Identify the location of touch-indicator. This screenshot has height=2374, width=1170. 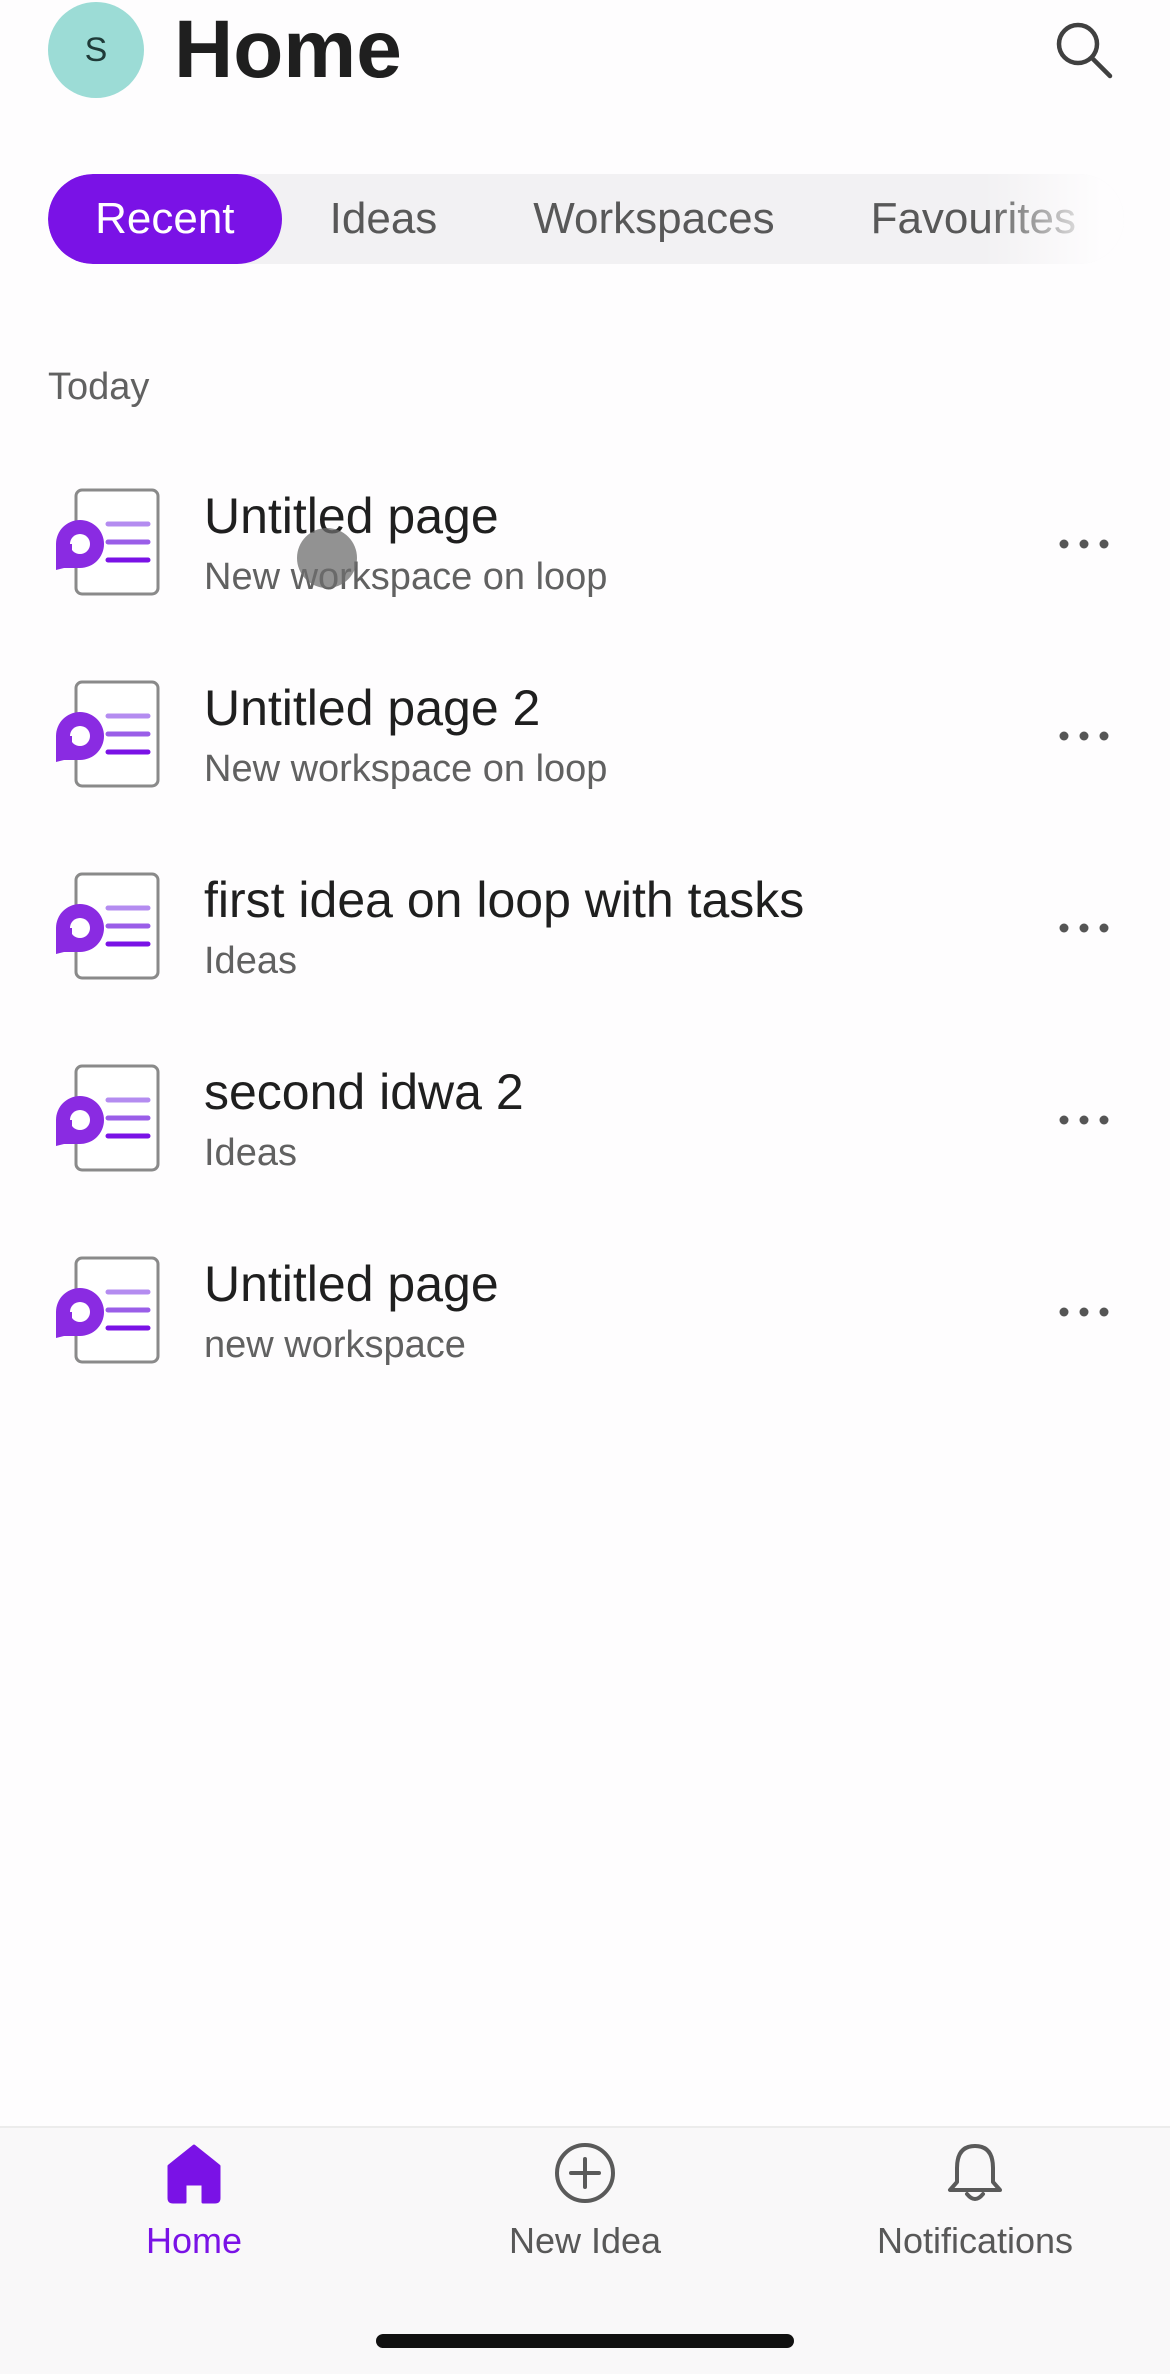
(327, 558).